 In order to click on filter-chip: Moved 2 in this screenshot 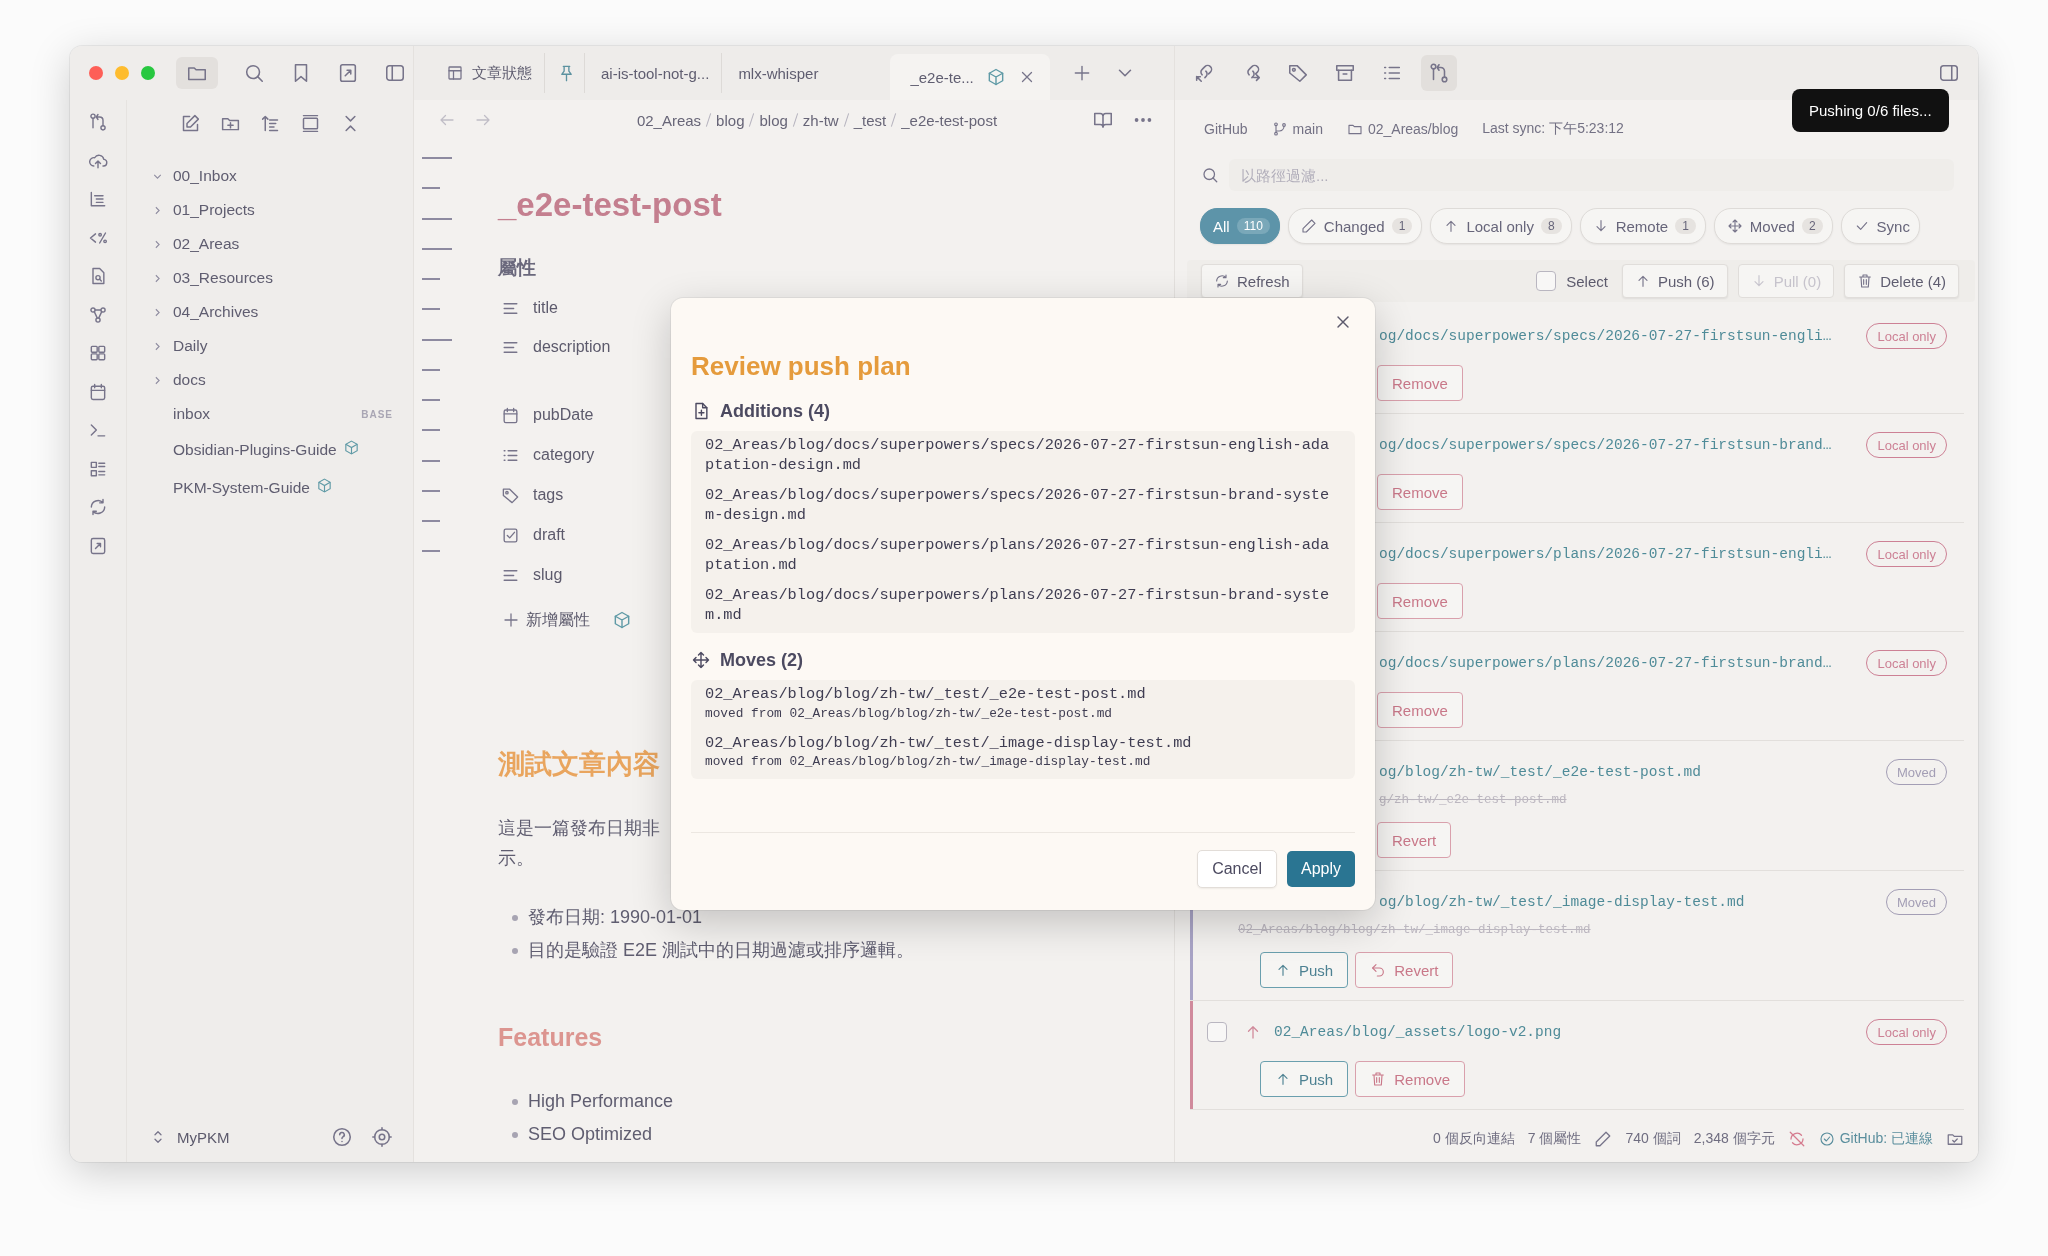, I will do `click(1773, 226)`.